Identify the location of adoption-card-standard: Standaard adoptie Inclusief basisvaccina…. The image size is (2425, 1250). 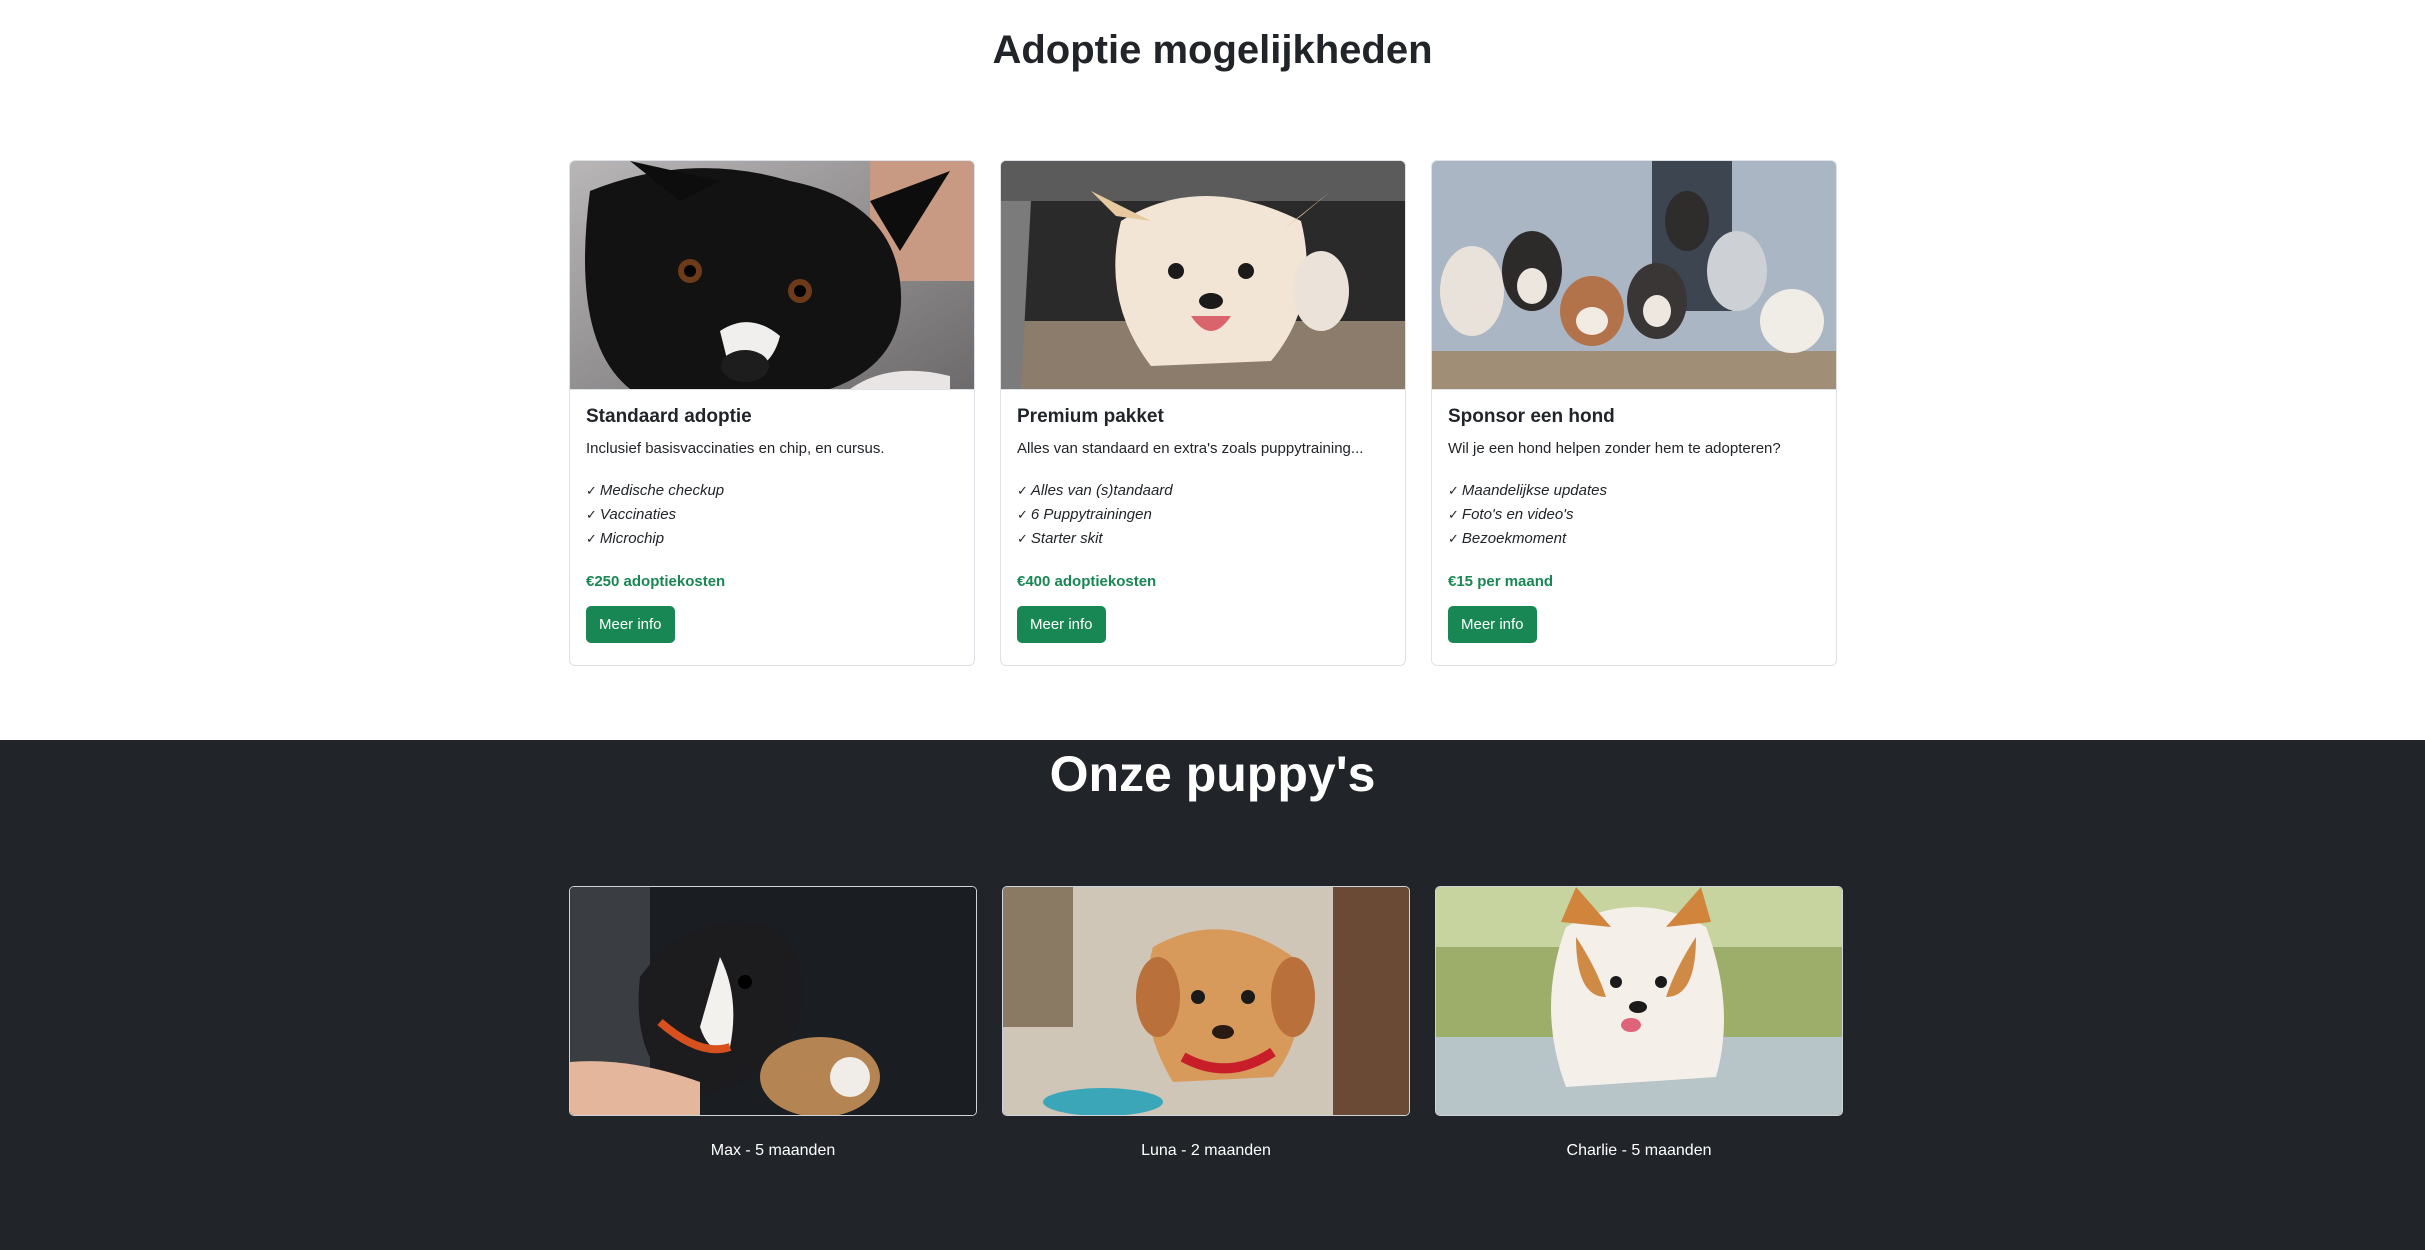
(772, 413).